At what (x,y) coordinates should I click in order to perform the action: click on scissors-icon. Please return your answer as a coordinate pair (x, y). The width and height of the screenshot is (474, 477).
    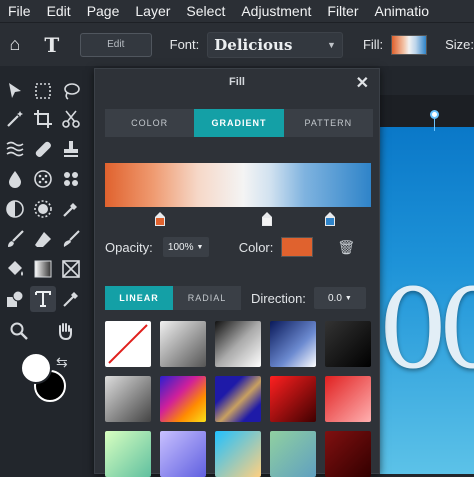
    Looking at the image, I should click on (71, 119).